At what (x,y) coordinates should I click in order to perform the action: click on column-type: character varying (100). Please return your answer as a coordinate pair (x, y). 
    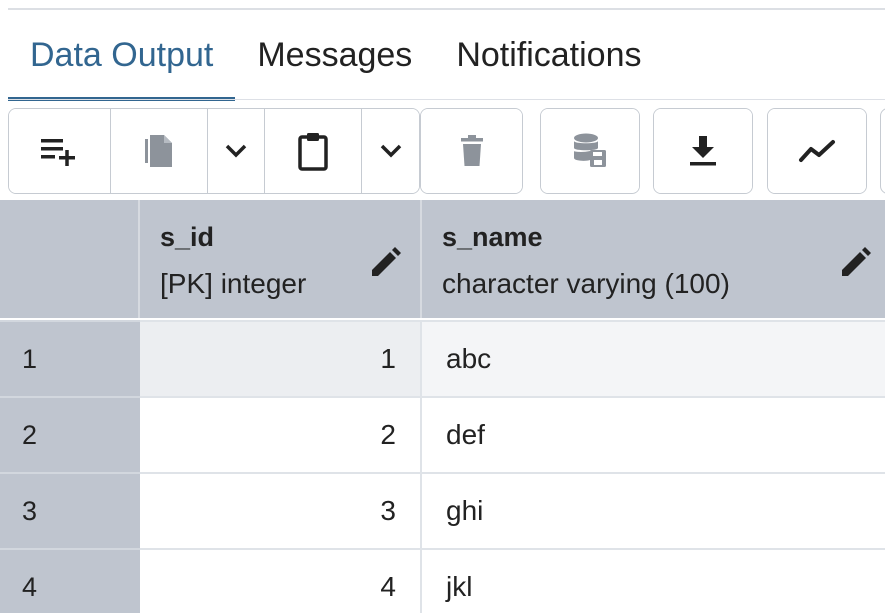
    Looking at the image, I should click on (586, 283).